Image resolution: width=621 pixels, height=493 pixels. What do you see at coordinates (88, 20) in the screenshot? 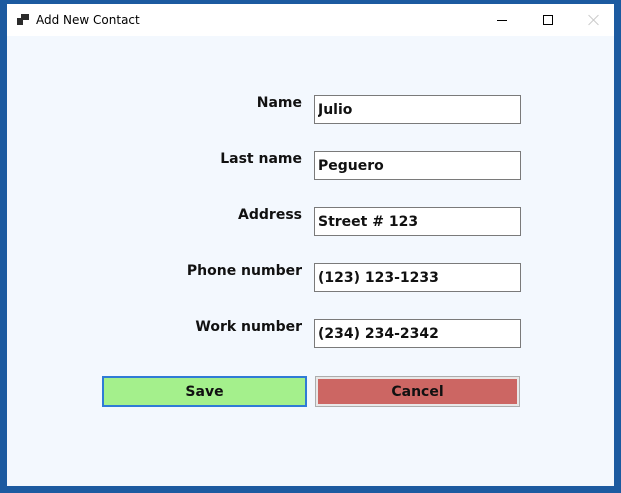
I see `window-title: Add New Contact` at bounding box center [88, 20].